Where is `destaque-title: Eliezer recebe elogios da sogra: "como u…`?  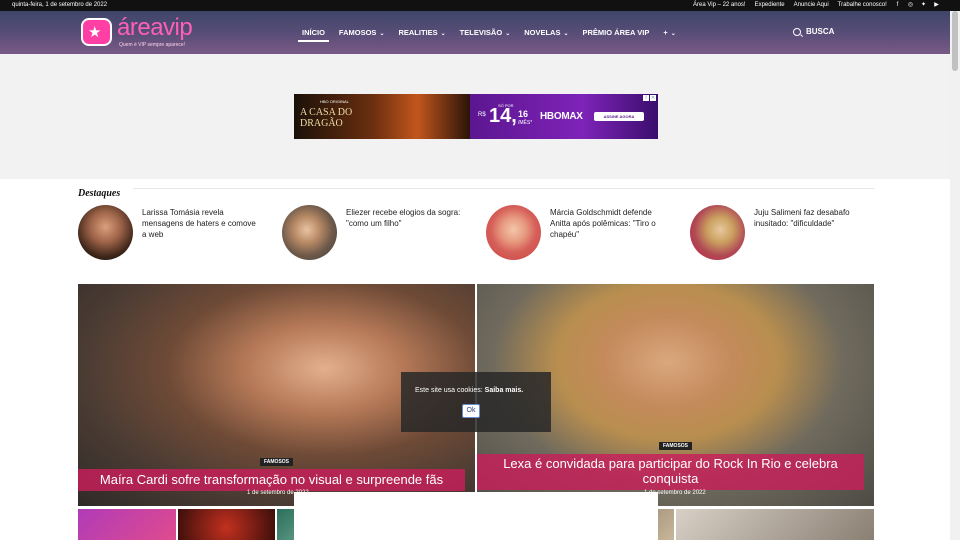 destaque-title: Eliezer recebe elogios da sogra: "como u… is located at coordinates (406, 218).